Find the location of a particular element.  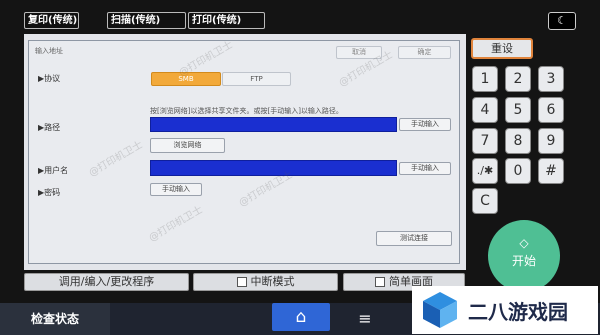

password-manual-input-button: 手动输入 is located at coordinates (176, 189).